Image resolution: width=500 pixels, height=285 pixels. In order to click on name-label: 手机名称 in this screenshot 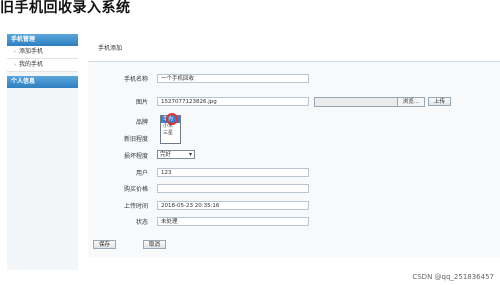, I will do `click(135, 79)`.